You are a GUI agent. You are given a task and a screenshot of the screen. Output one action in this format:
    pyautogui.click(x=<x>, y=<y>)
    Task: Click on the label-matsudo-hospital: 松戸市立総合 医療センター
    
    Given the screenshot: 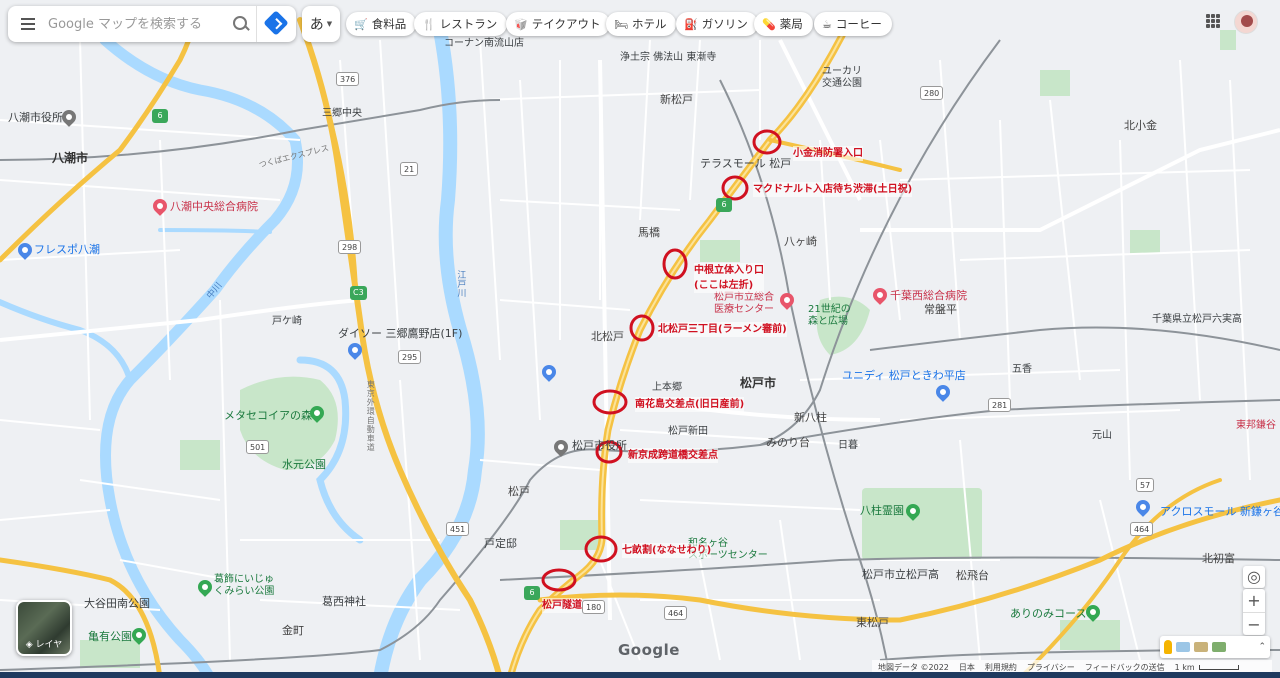 What is the action you would take?
    pyautogui.click(x=744, y=303)
    